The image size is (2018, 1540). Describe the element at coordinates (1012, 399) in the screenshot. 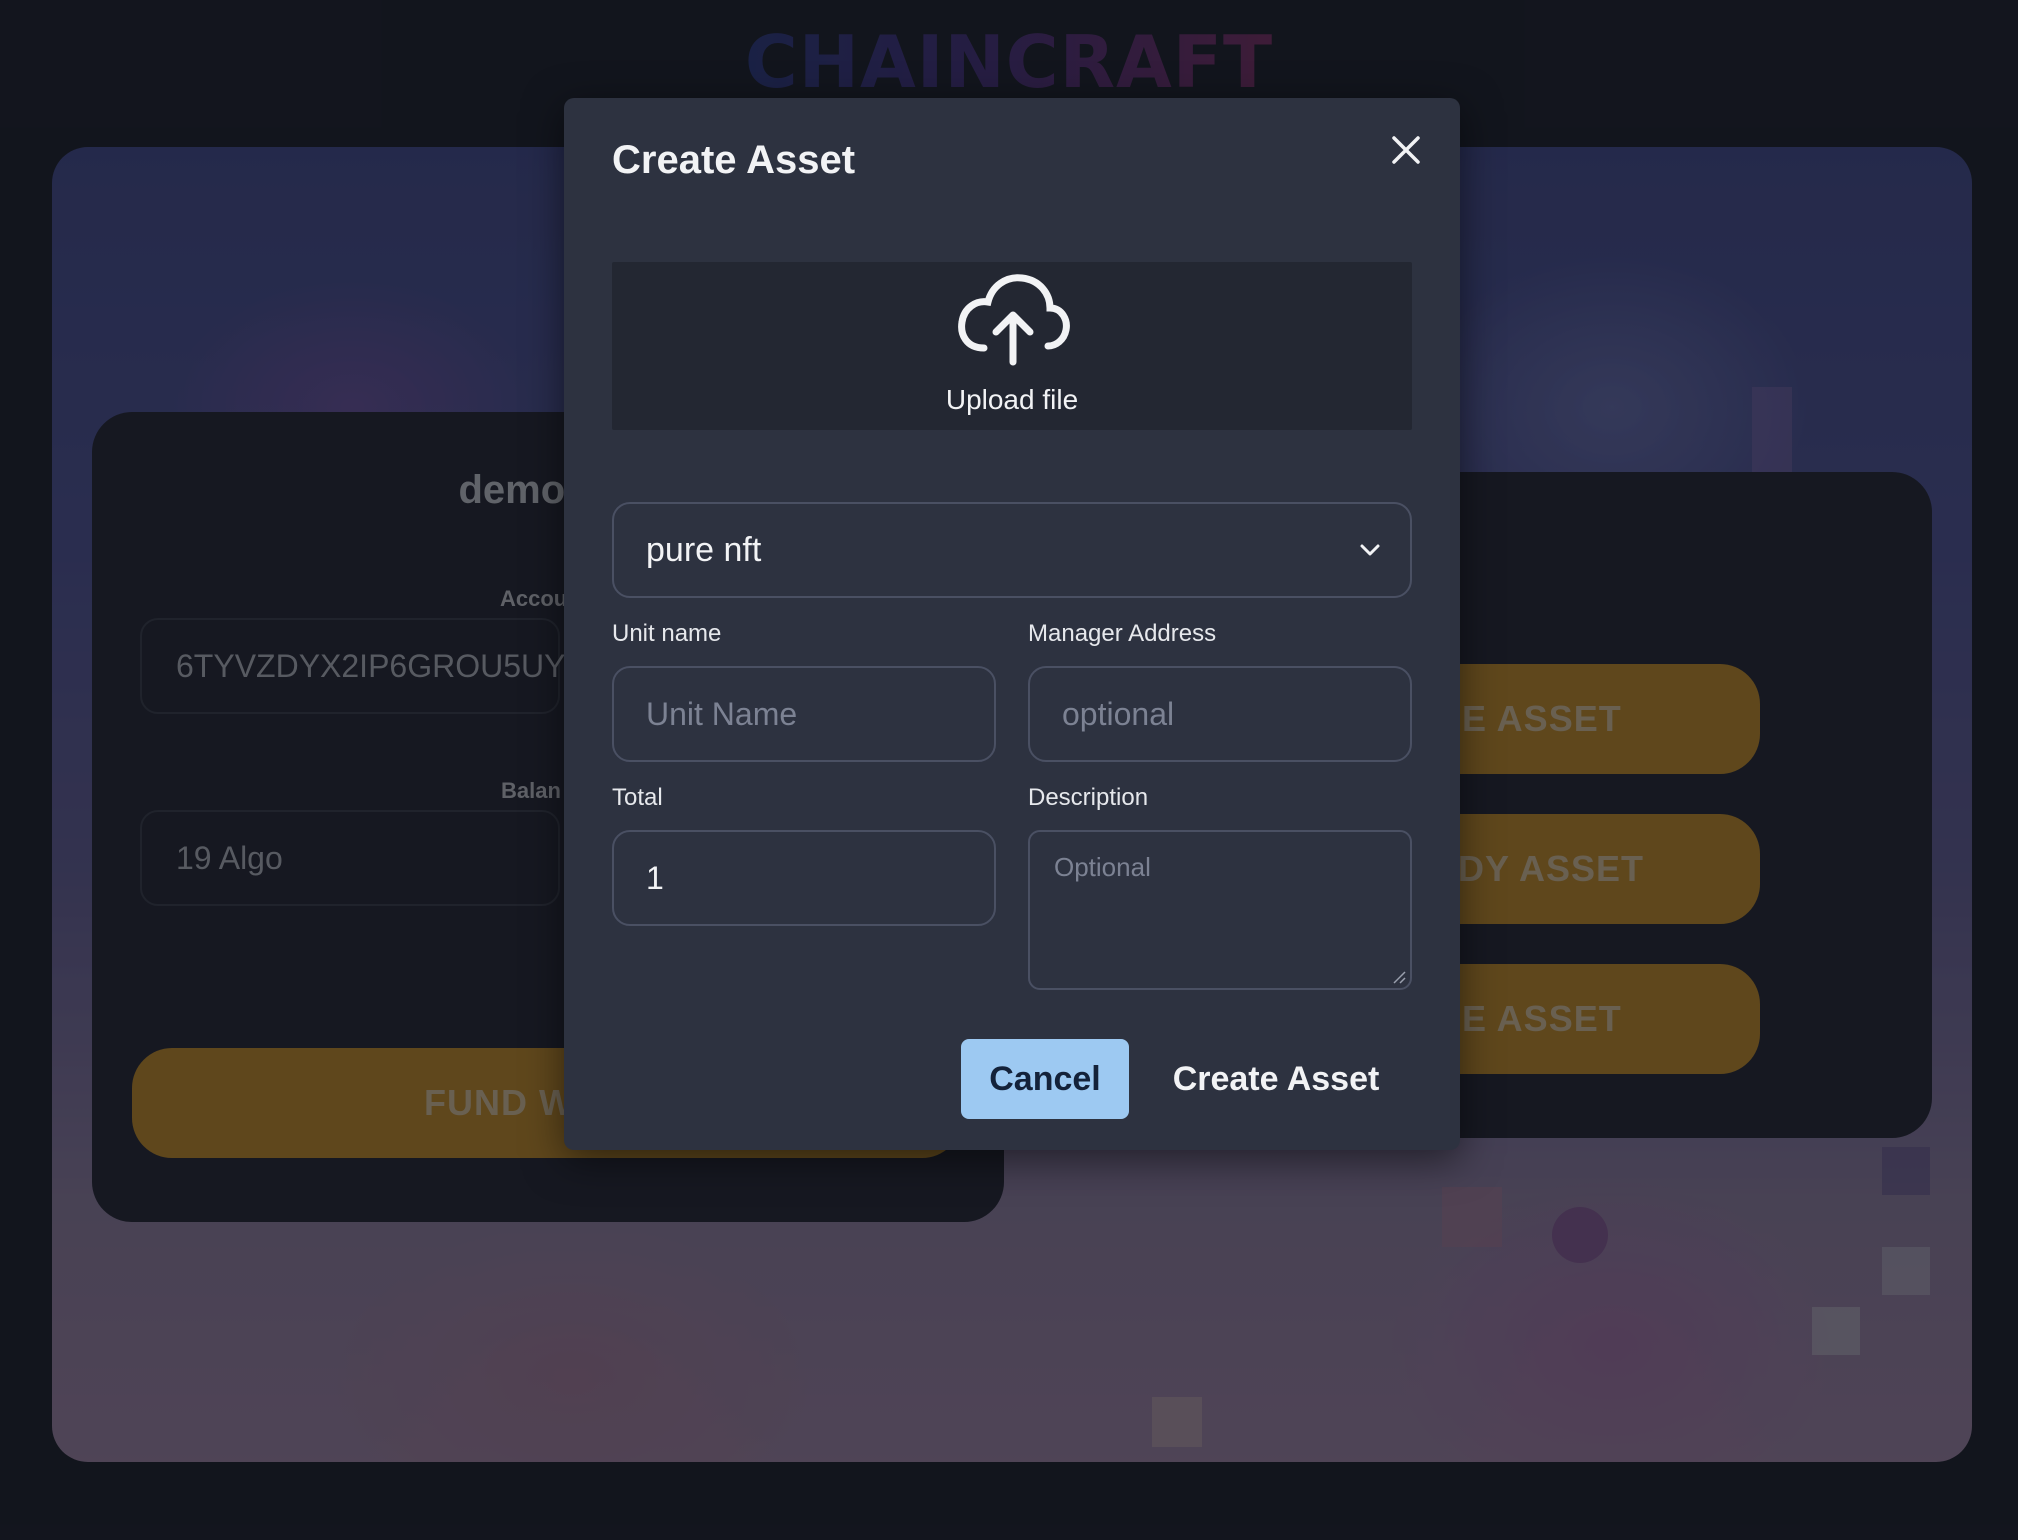

I see `upload-label: Upload file` at that location.